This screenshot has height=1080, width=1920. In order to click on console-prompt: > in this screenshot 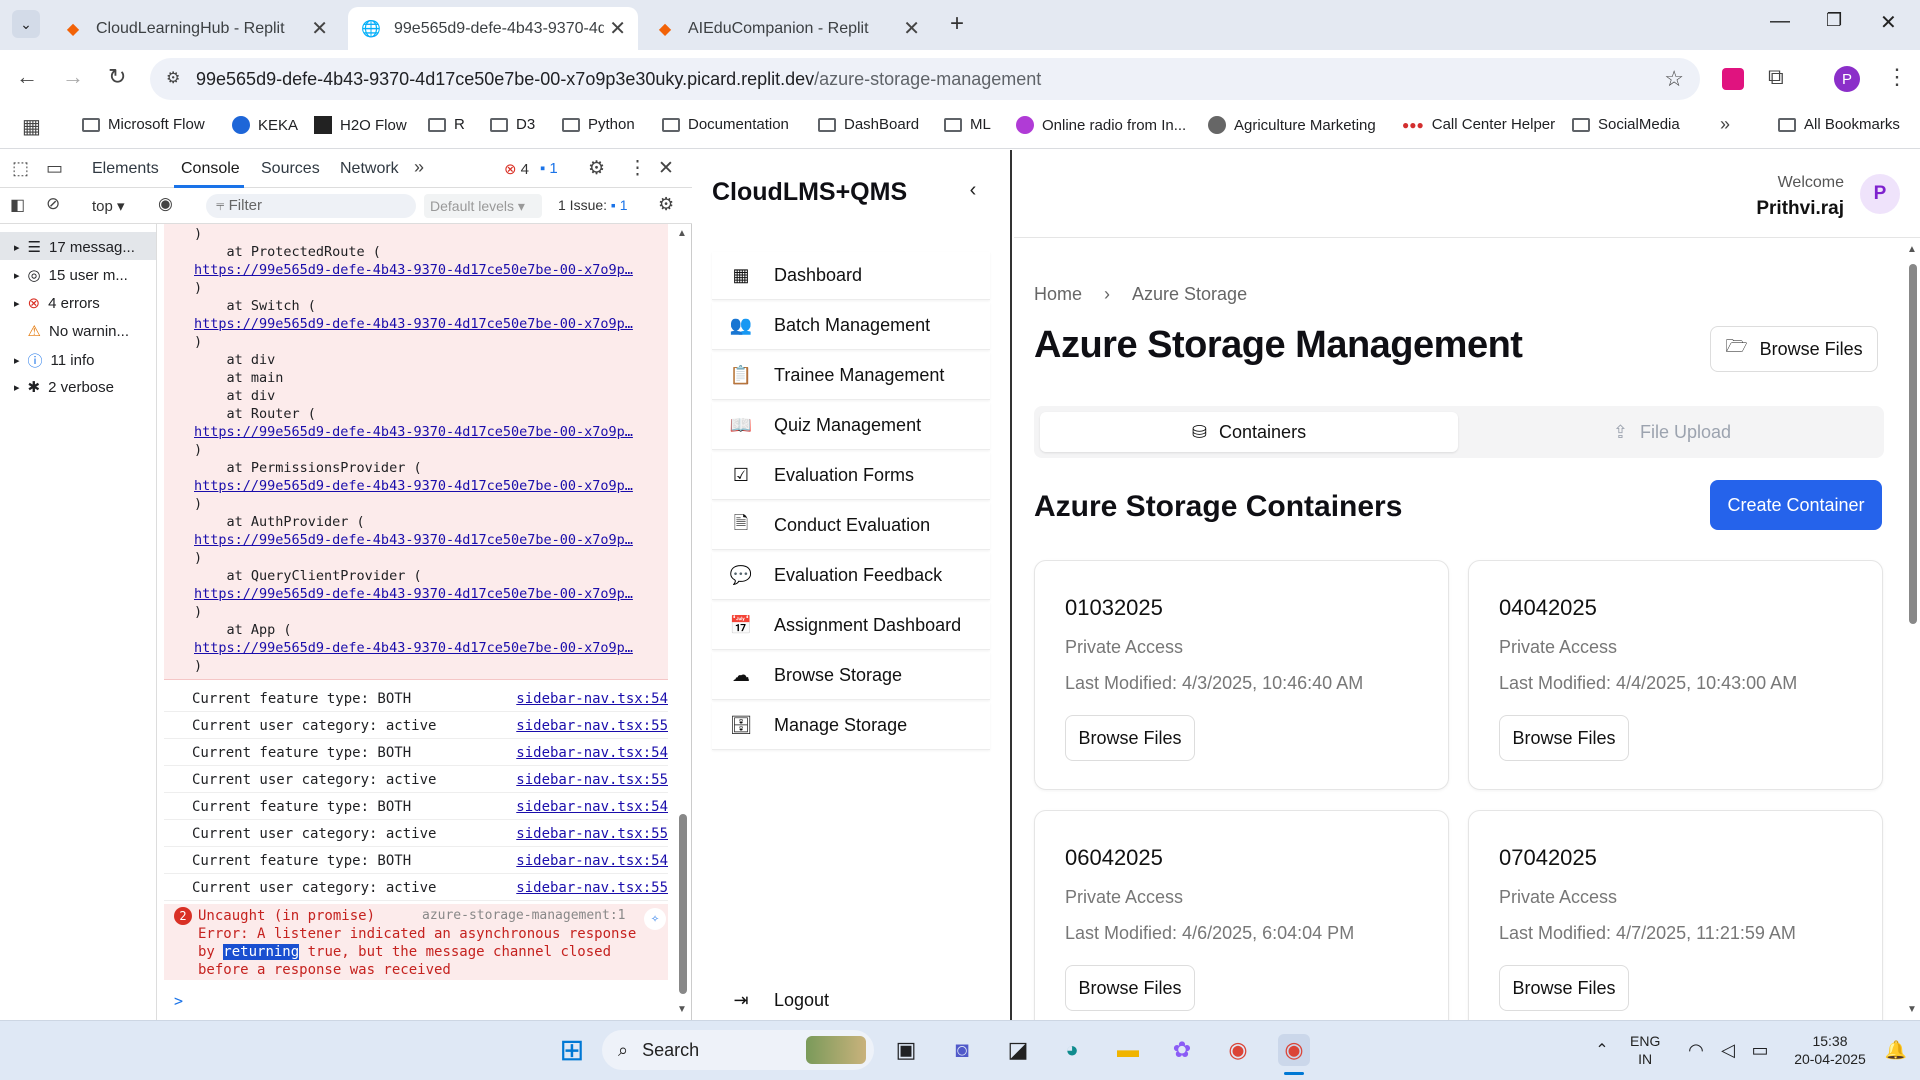, I will do `click(178, 1001)`.